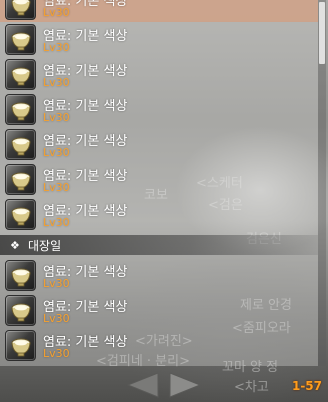 Image resolution: width=328 pixels, height=402 pixels. Describe the element at coordinates (15, 245) in the screenshot. I see `diamond-cross-icon: ❖` at that location.